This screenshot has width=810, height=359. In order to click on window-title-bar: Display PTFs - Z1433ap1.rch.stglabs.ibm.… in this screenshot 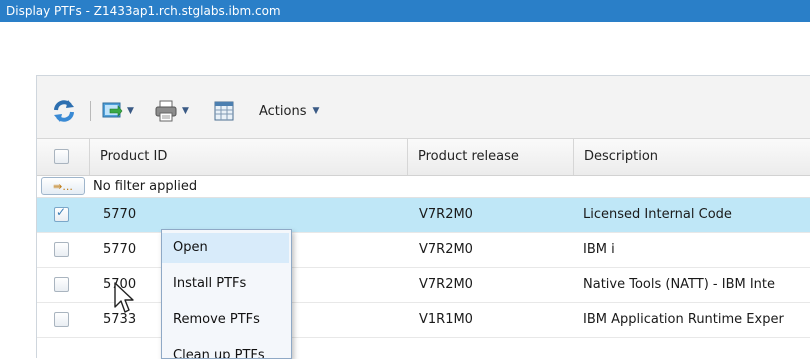, I will do `click(405, 11)`.